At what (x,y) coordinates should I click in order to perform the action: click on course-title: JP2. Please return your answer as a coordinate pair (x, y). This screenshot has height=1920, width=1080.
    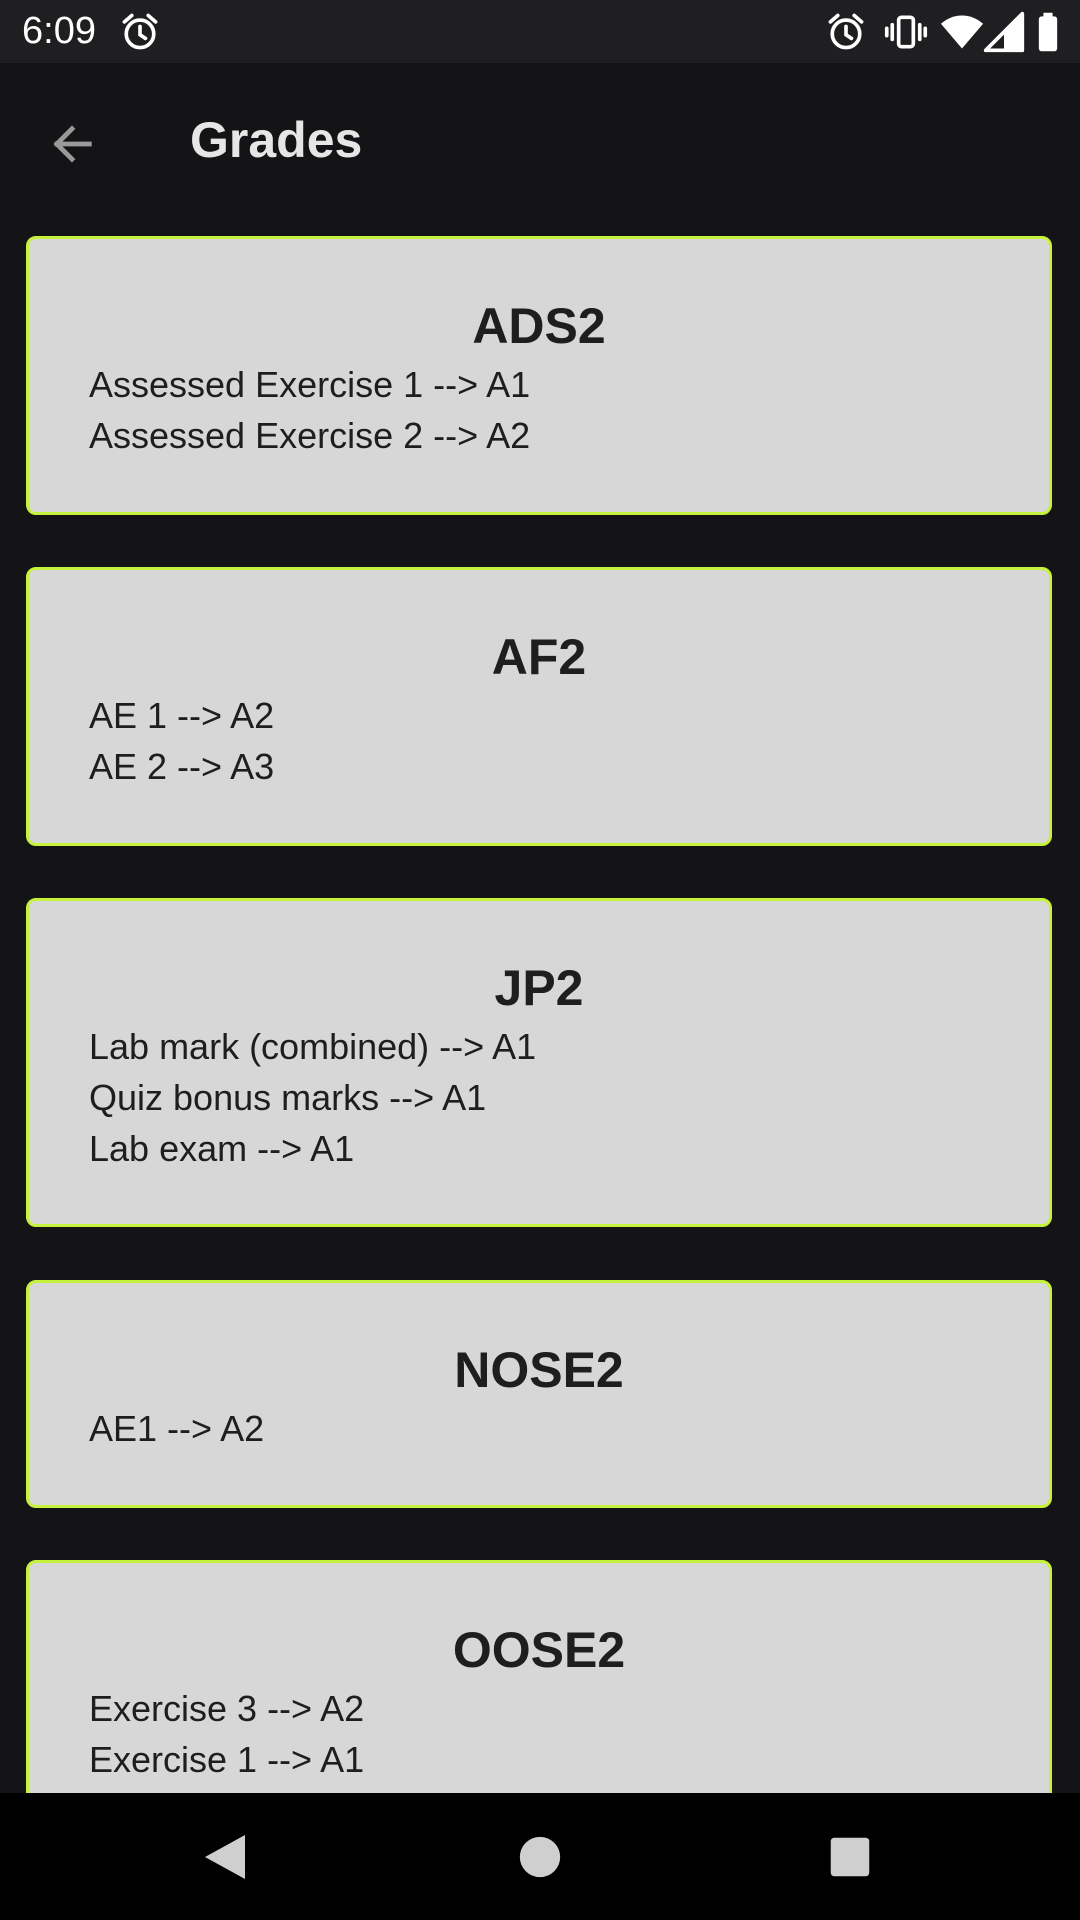
    Looking at the image, I should click on (539, 988).